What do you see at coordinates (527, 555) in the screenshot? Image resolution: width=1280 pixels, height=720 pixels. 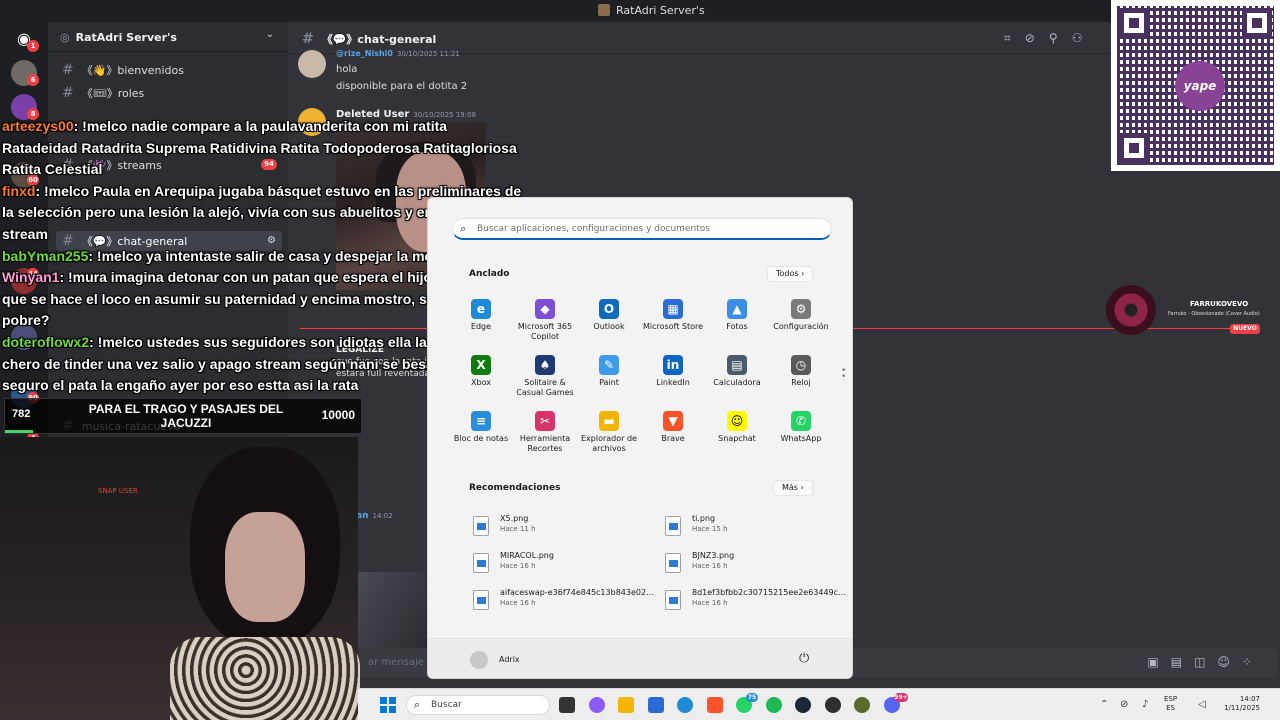 I see `recommended-file-name: MIRACOL.png` at bounding box center [527, 555].